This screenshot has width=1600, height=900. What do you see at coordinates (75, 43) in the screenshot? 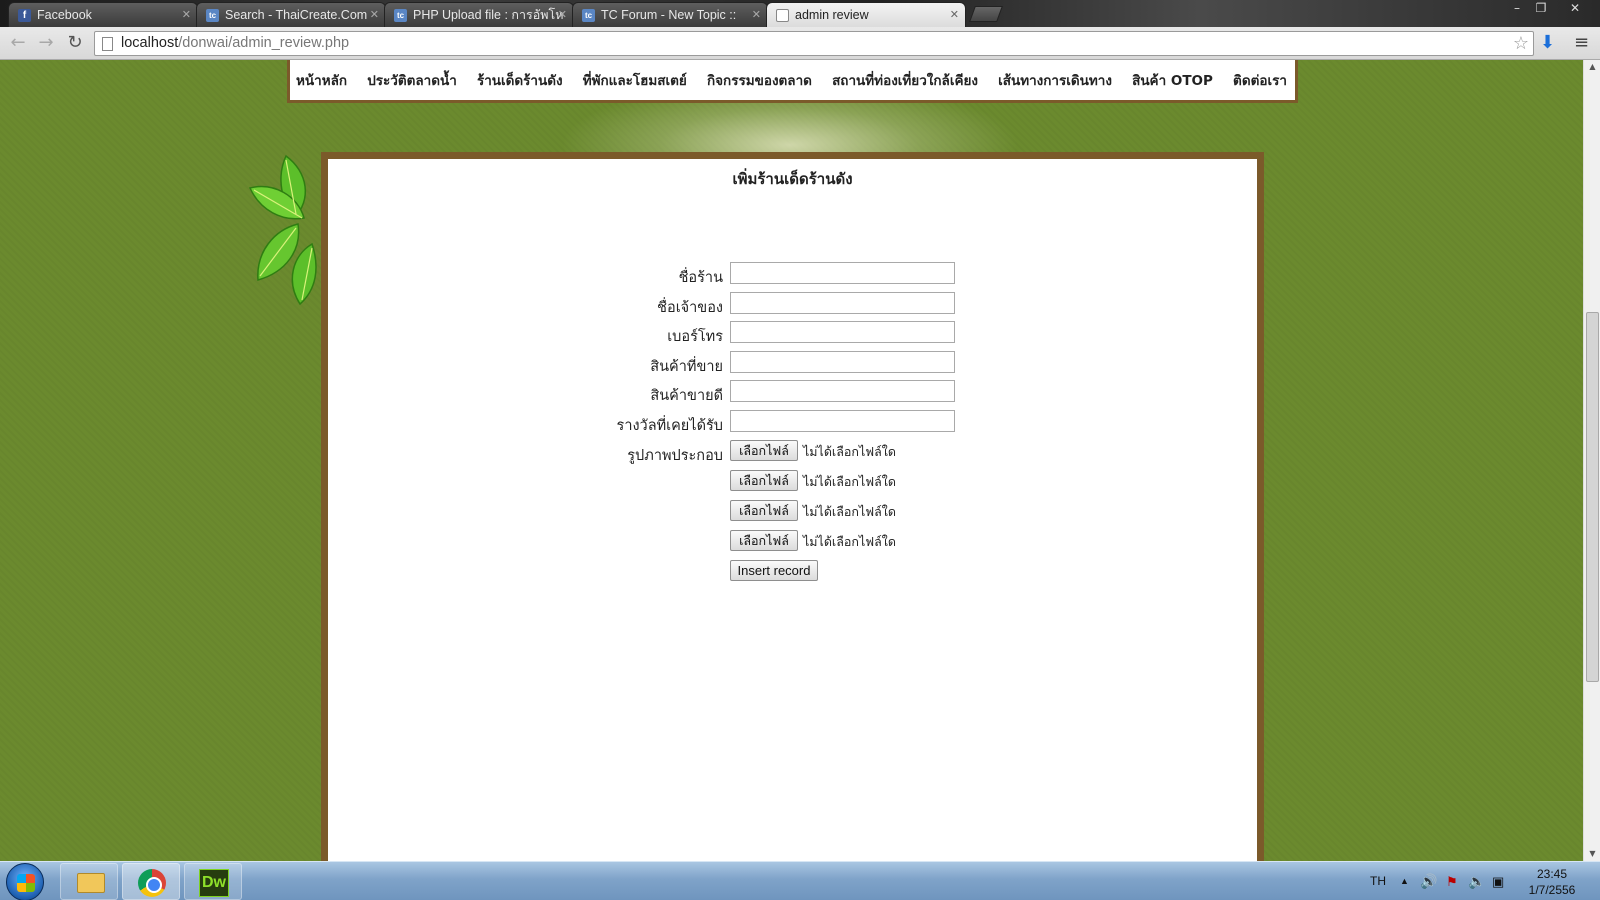
I see `reload-icon: ↻` at bounding box center [75, 43].